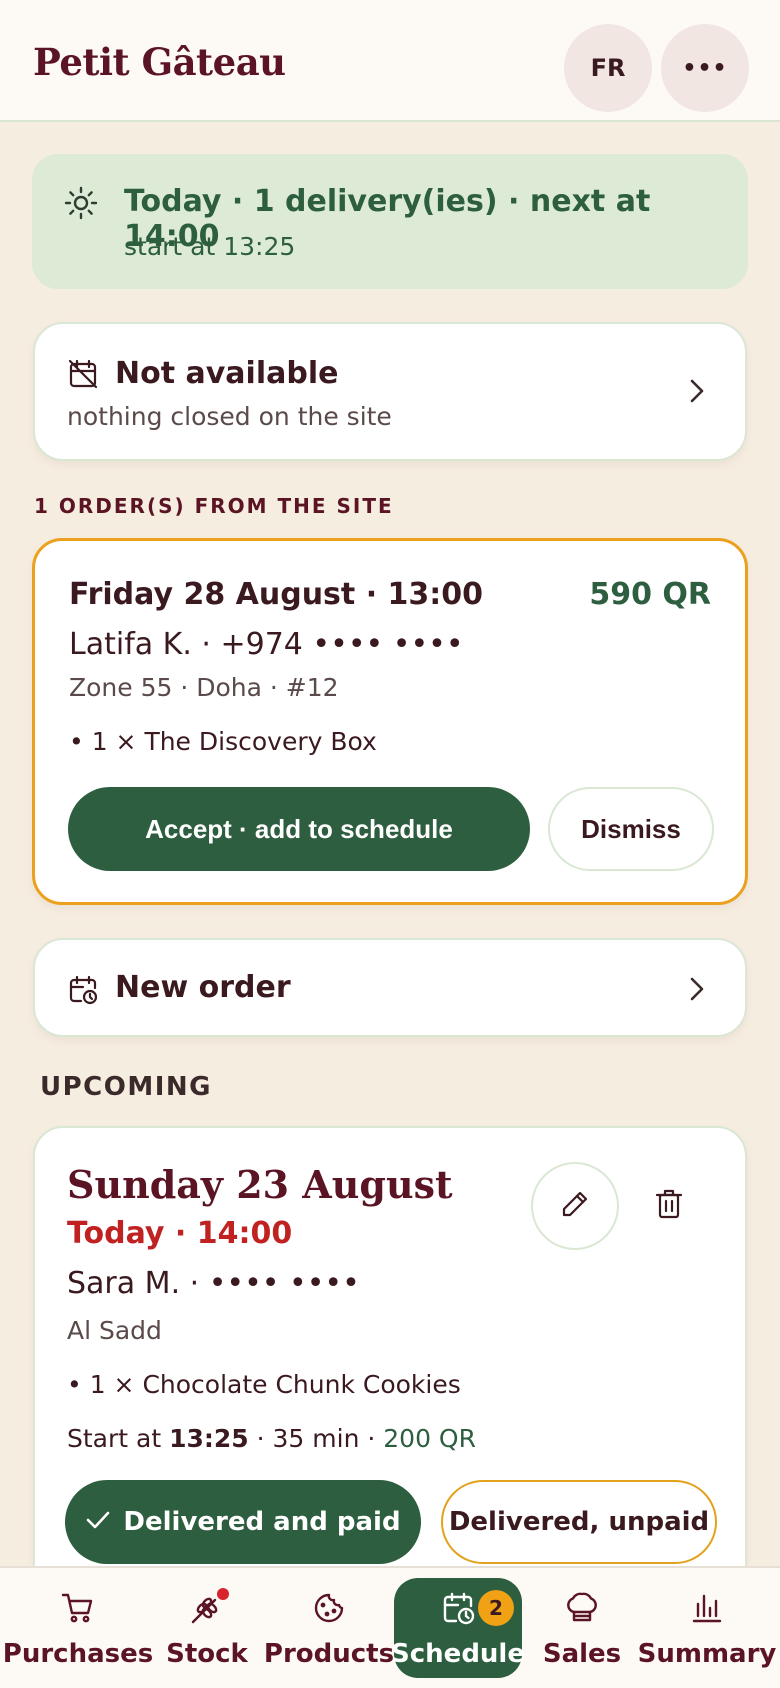  Describe the element at coordinates (390, 987) in the screenshot. I see `new-order-card: New order` at that location.